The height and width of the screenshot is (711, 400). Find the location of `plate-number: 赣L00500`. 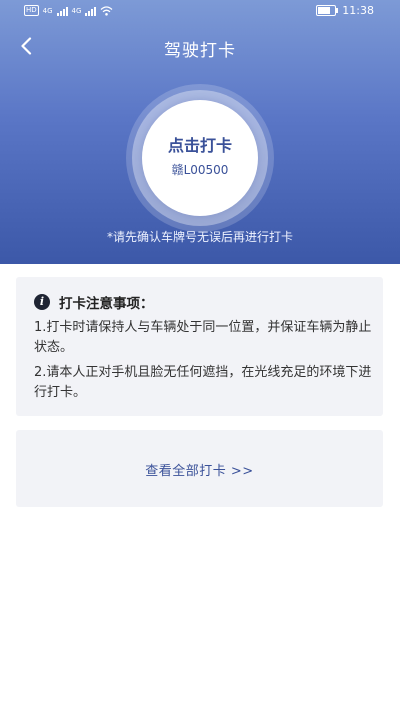

plate-number: 赣L00500 is located at coordinates (200, 170).